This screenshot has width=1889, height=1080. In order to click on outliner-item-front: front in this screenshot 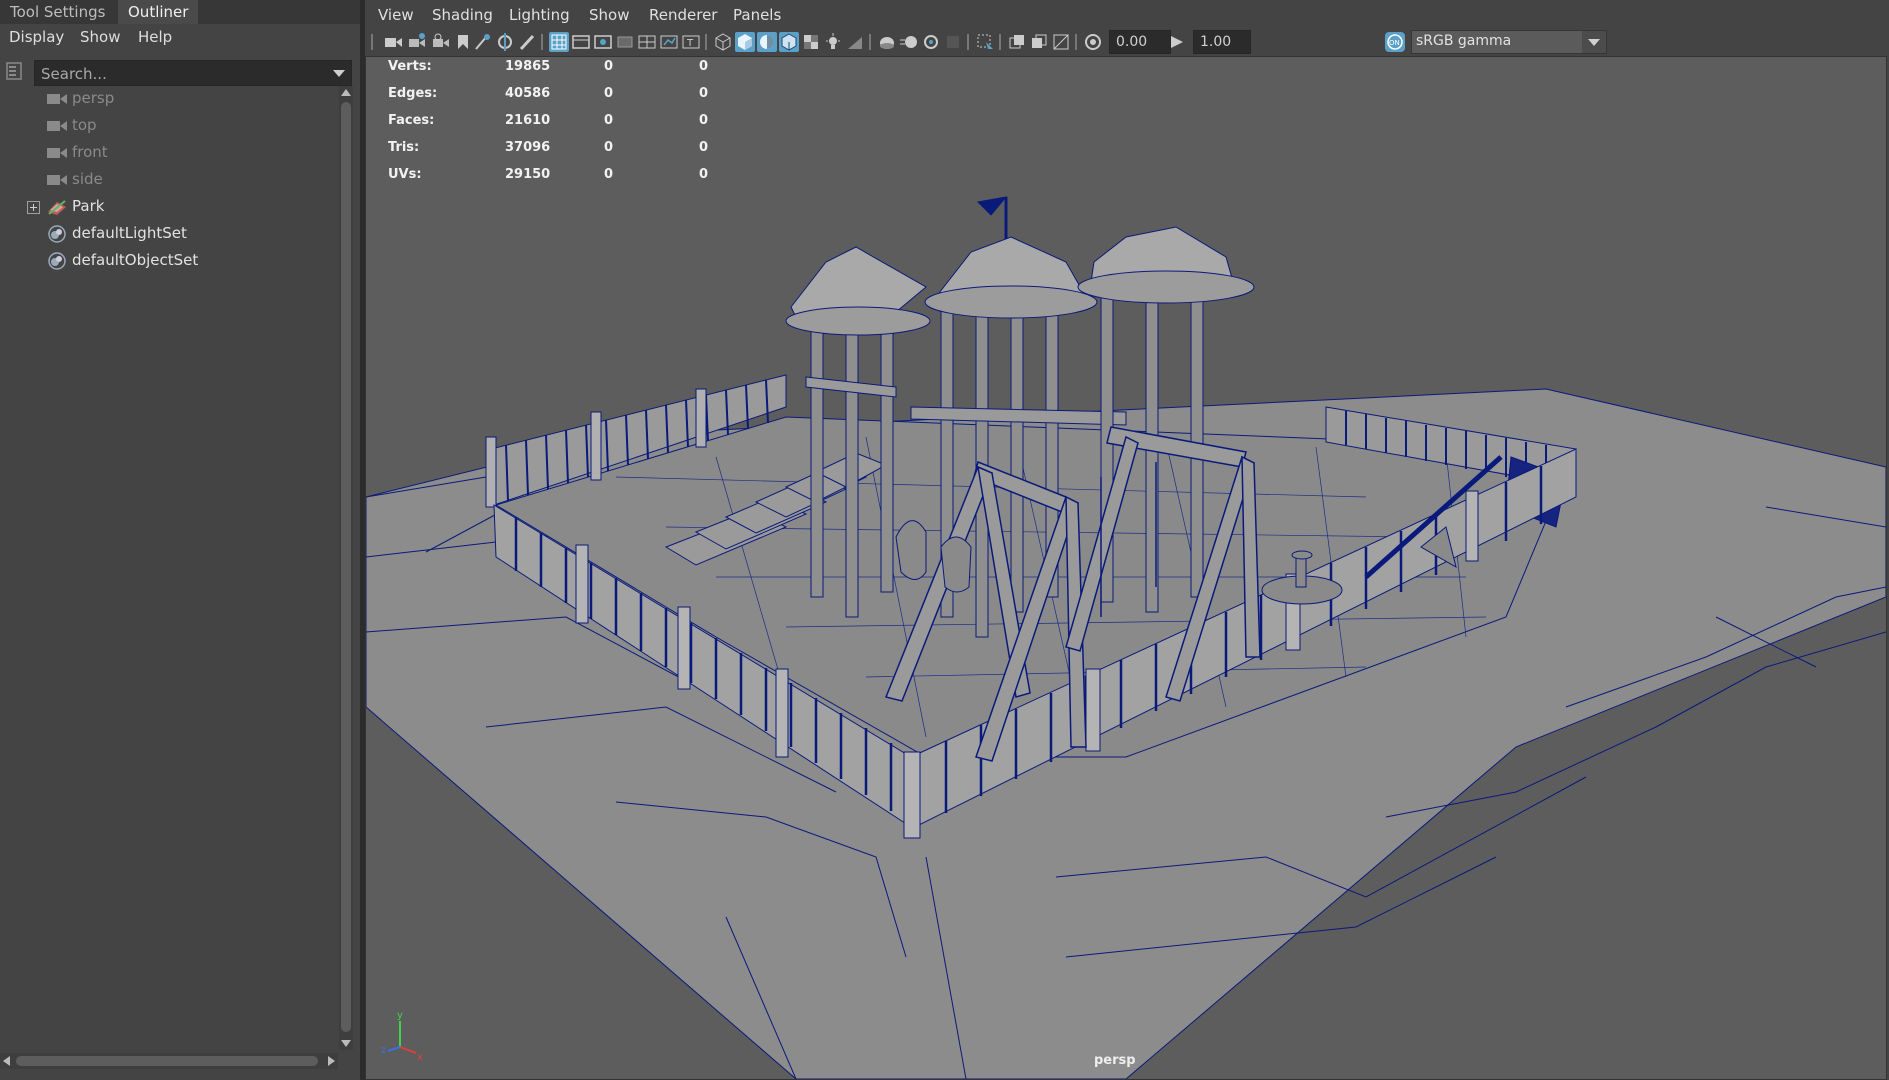, I will do `click(169, 153)`.